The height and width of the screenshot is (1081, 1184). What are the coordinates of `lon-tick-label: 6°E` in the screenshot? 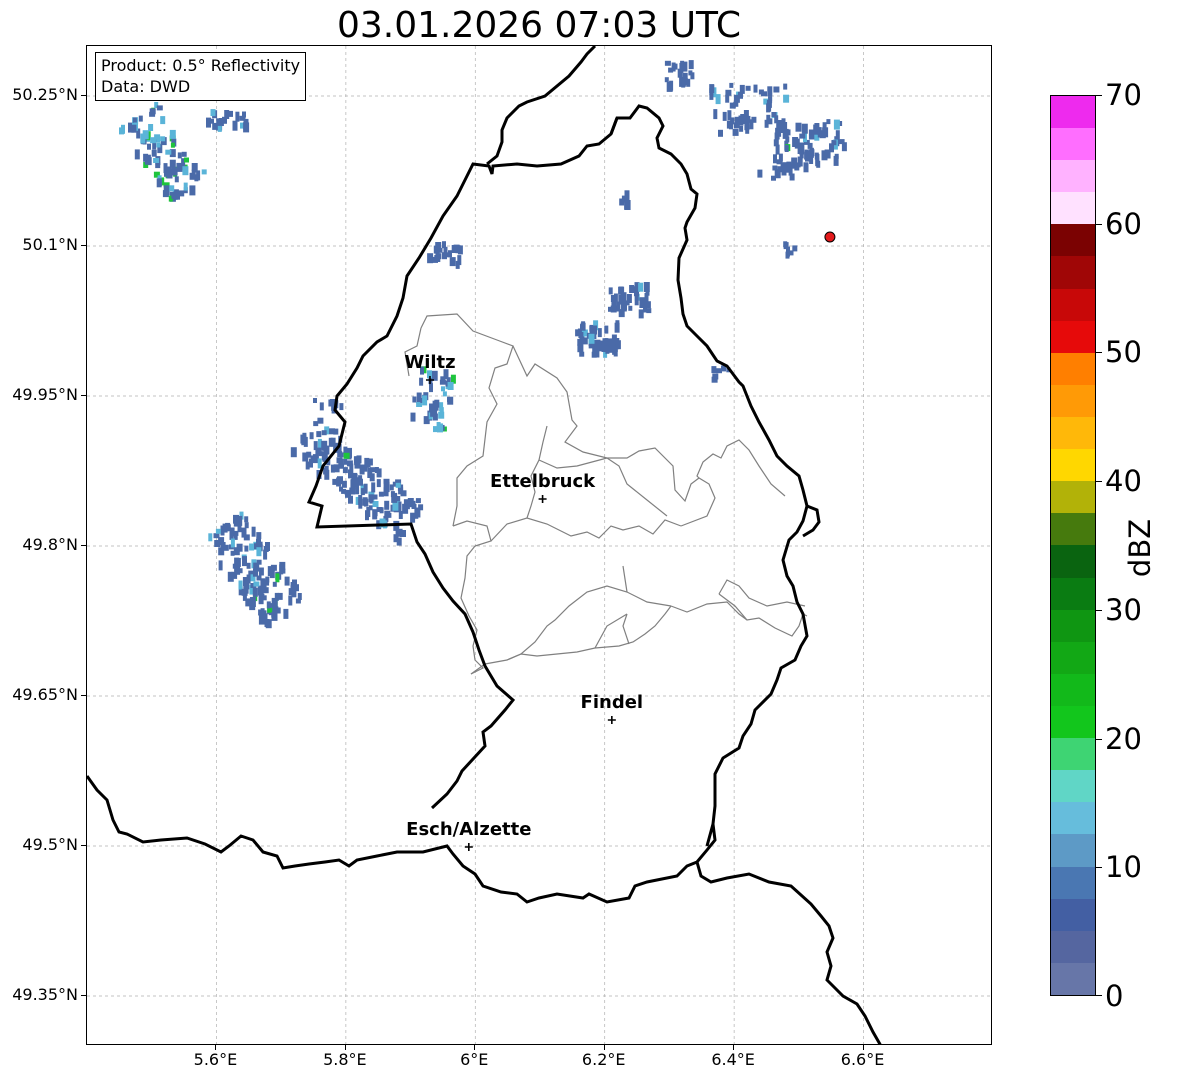 It's located at (474, 1059).